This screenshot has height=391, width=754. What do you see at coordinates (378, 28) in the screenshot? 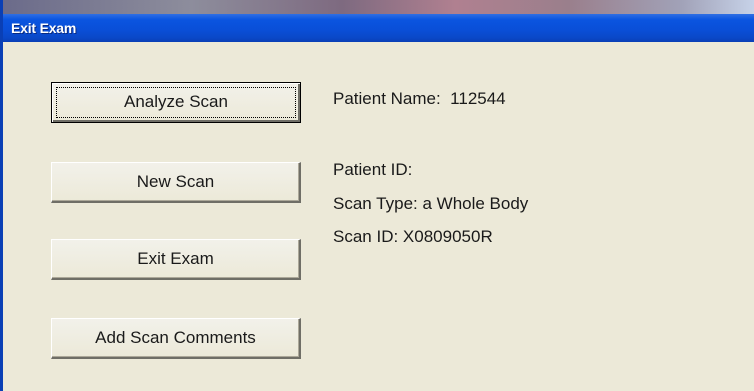
I see `title-bar: Exit Exam` at bounding box center [378, 28].